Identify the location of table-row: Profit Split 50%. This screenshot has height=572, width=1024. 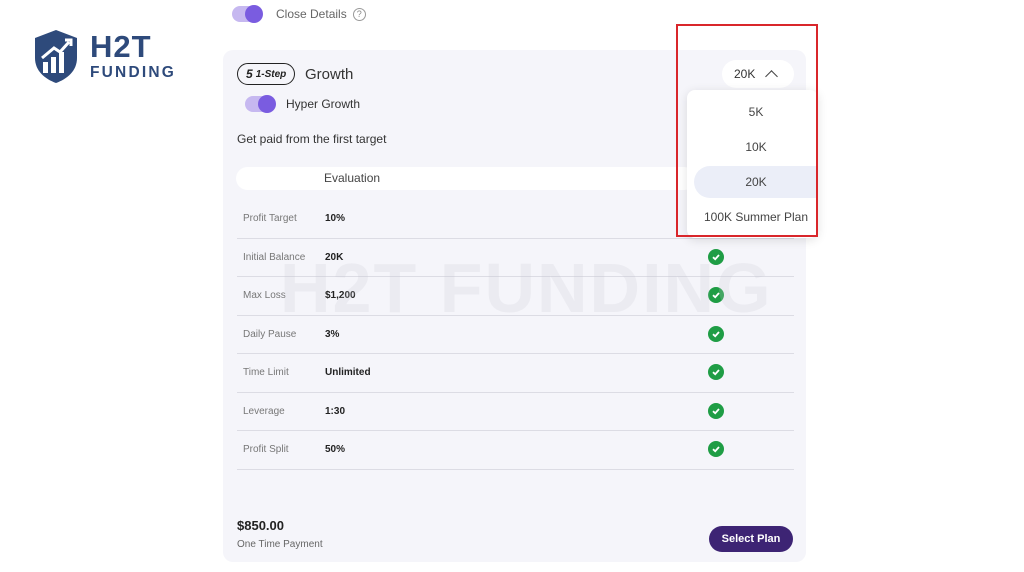
(515, 450).